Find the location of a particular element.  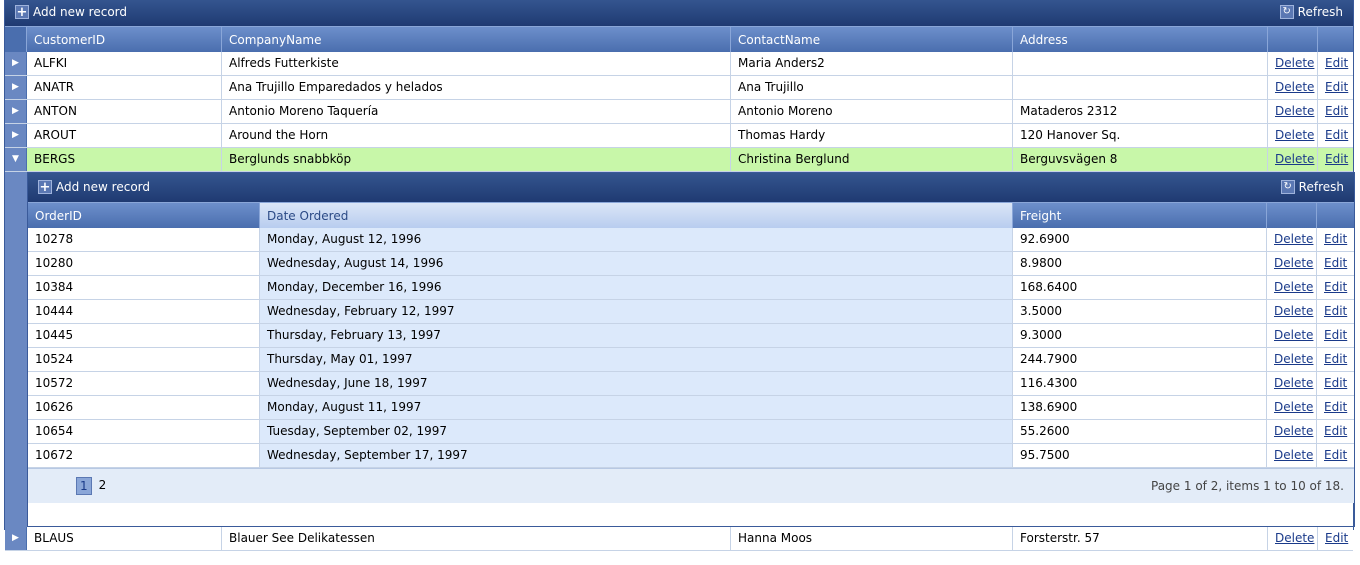

cell-contactname: Antonio Moreno is located at coordinates (872, 111).